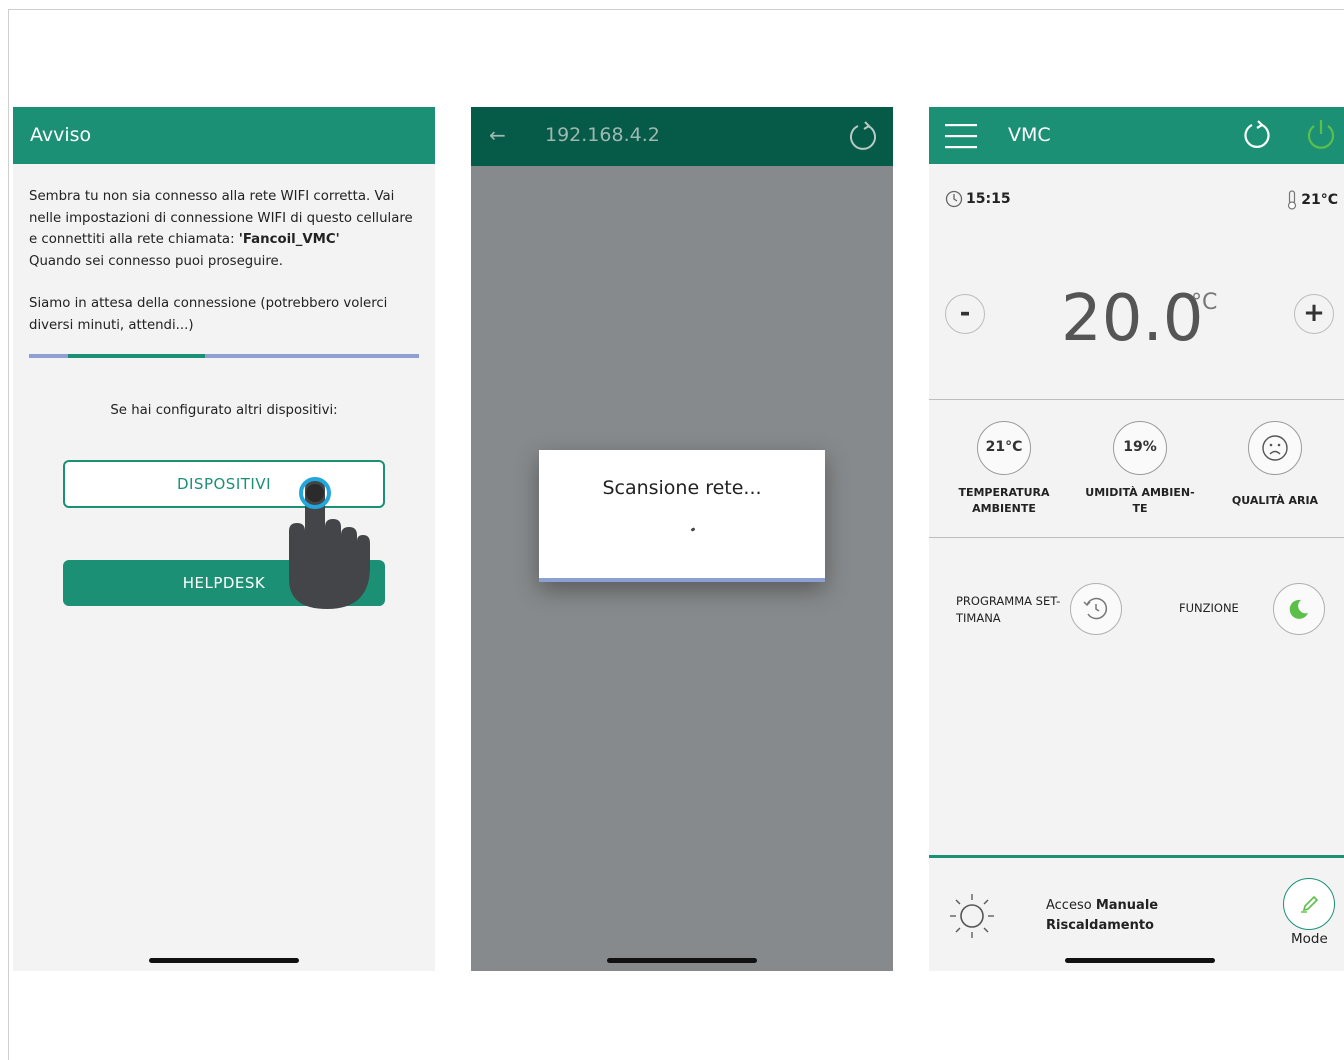  Describe the element at coordinates (1314, 314) in the screenshot. I see `increase-button: +` at that location.